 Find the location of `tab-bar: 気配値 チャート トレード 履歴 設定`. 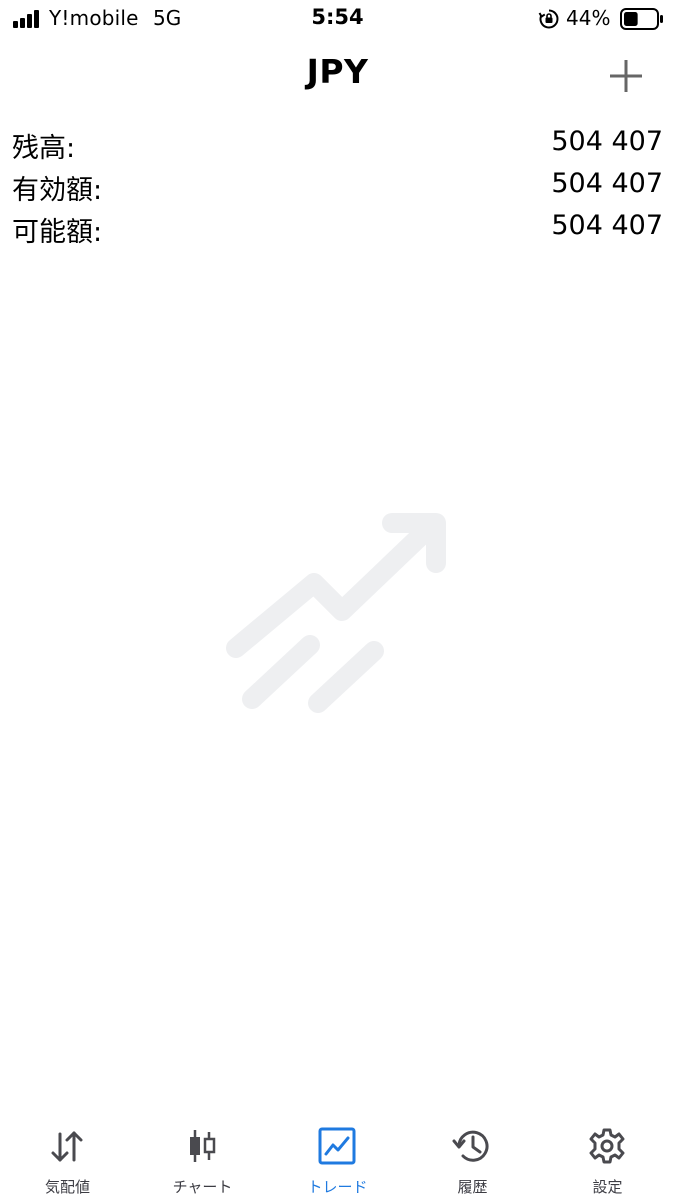

tab-bar: 気配値 チャート トレード 履歴 設定 is located at coordinates (337, 1156).